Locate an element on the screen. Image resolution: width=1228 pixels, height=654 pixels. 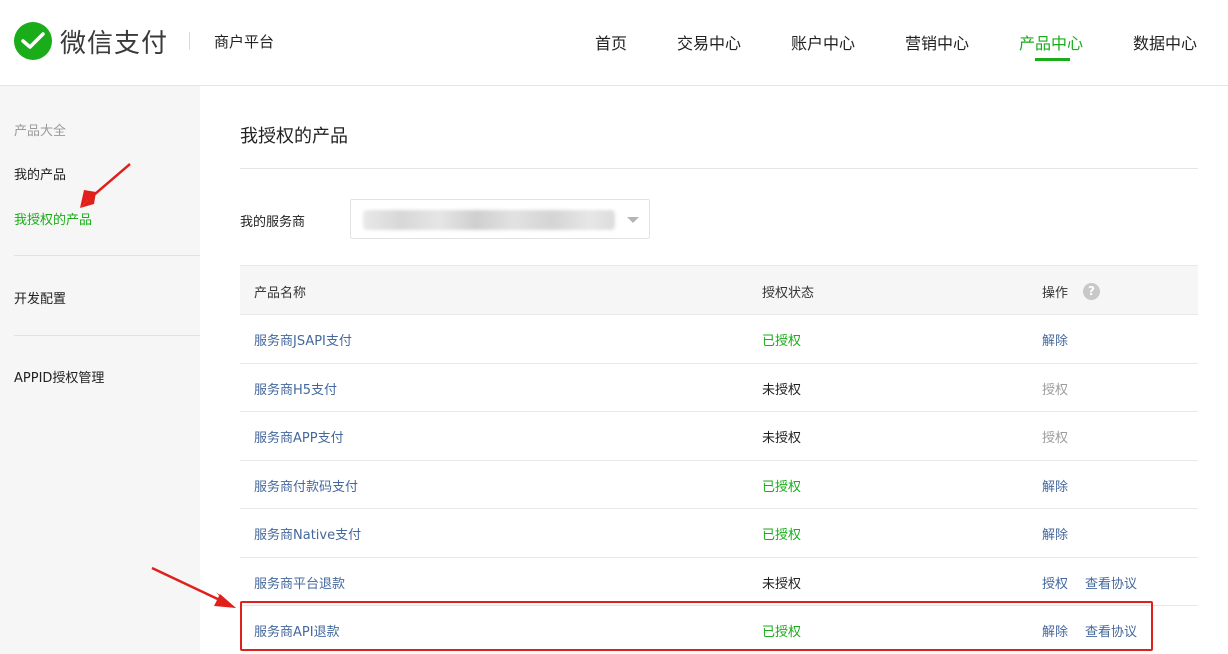
table-row: 服务商Native支付 已授权 解除 is located at coordinates (719, 533).